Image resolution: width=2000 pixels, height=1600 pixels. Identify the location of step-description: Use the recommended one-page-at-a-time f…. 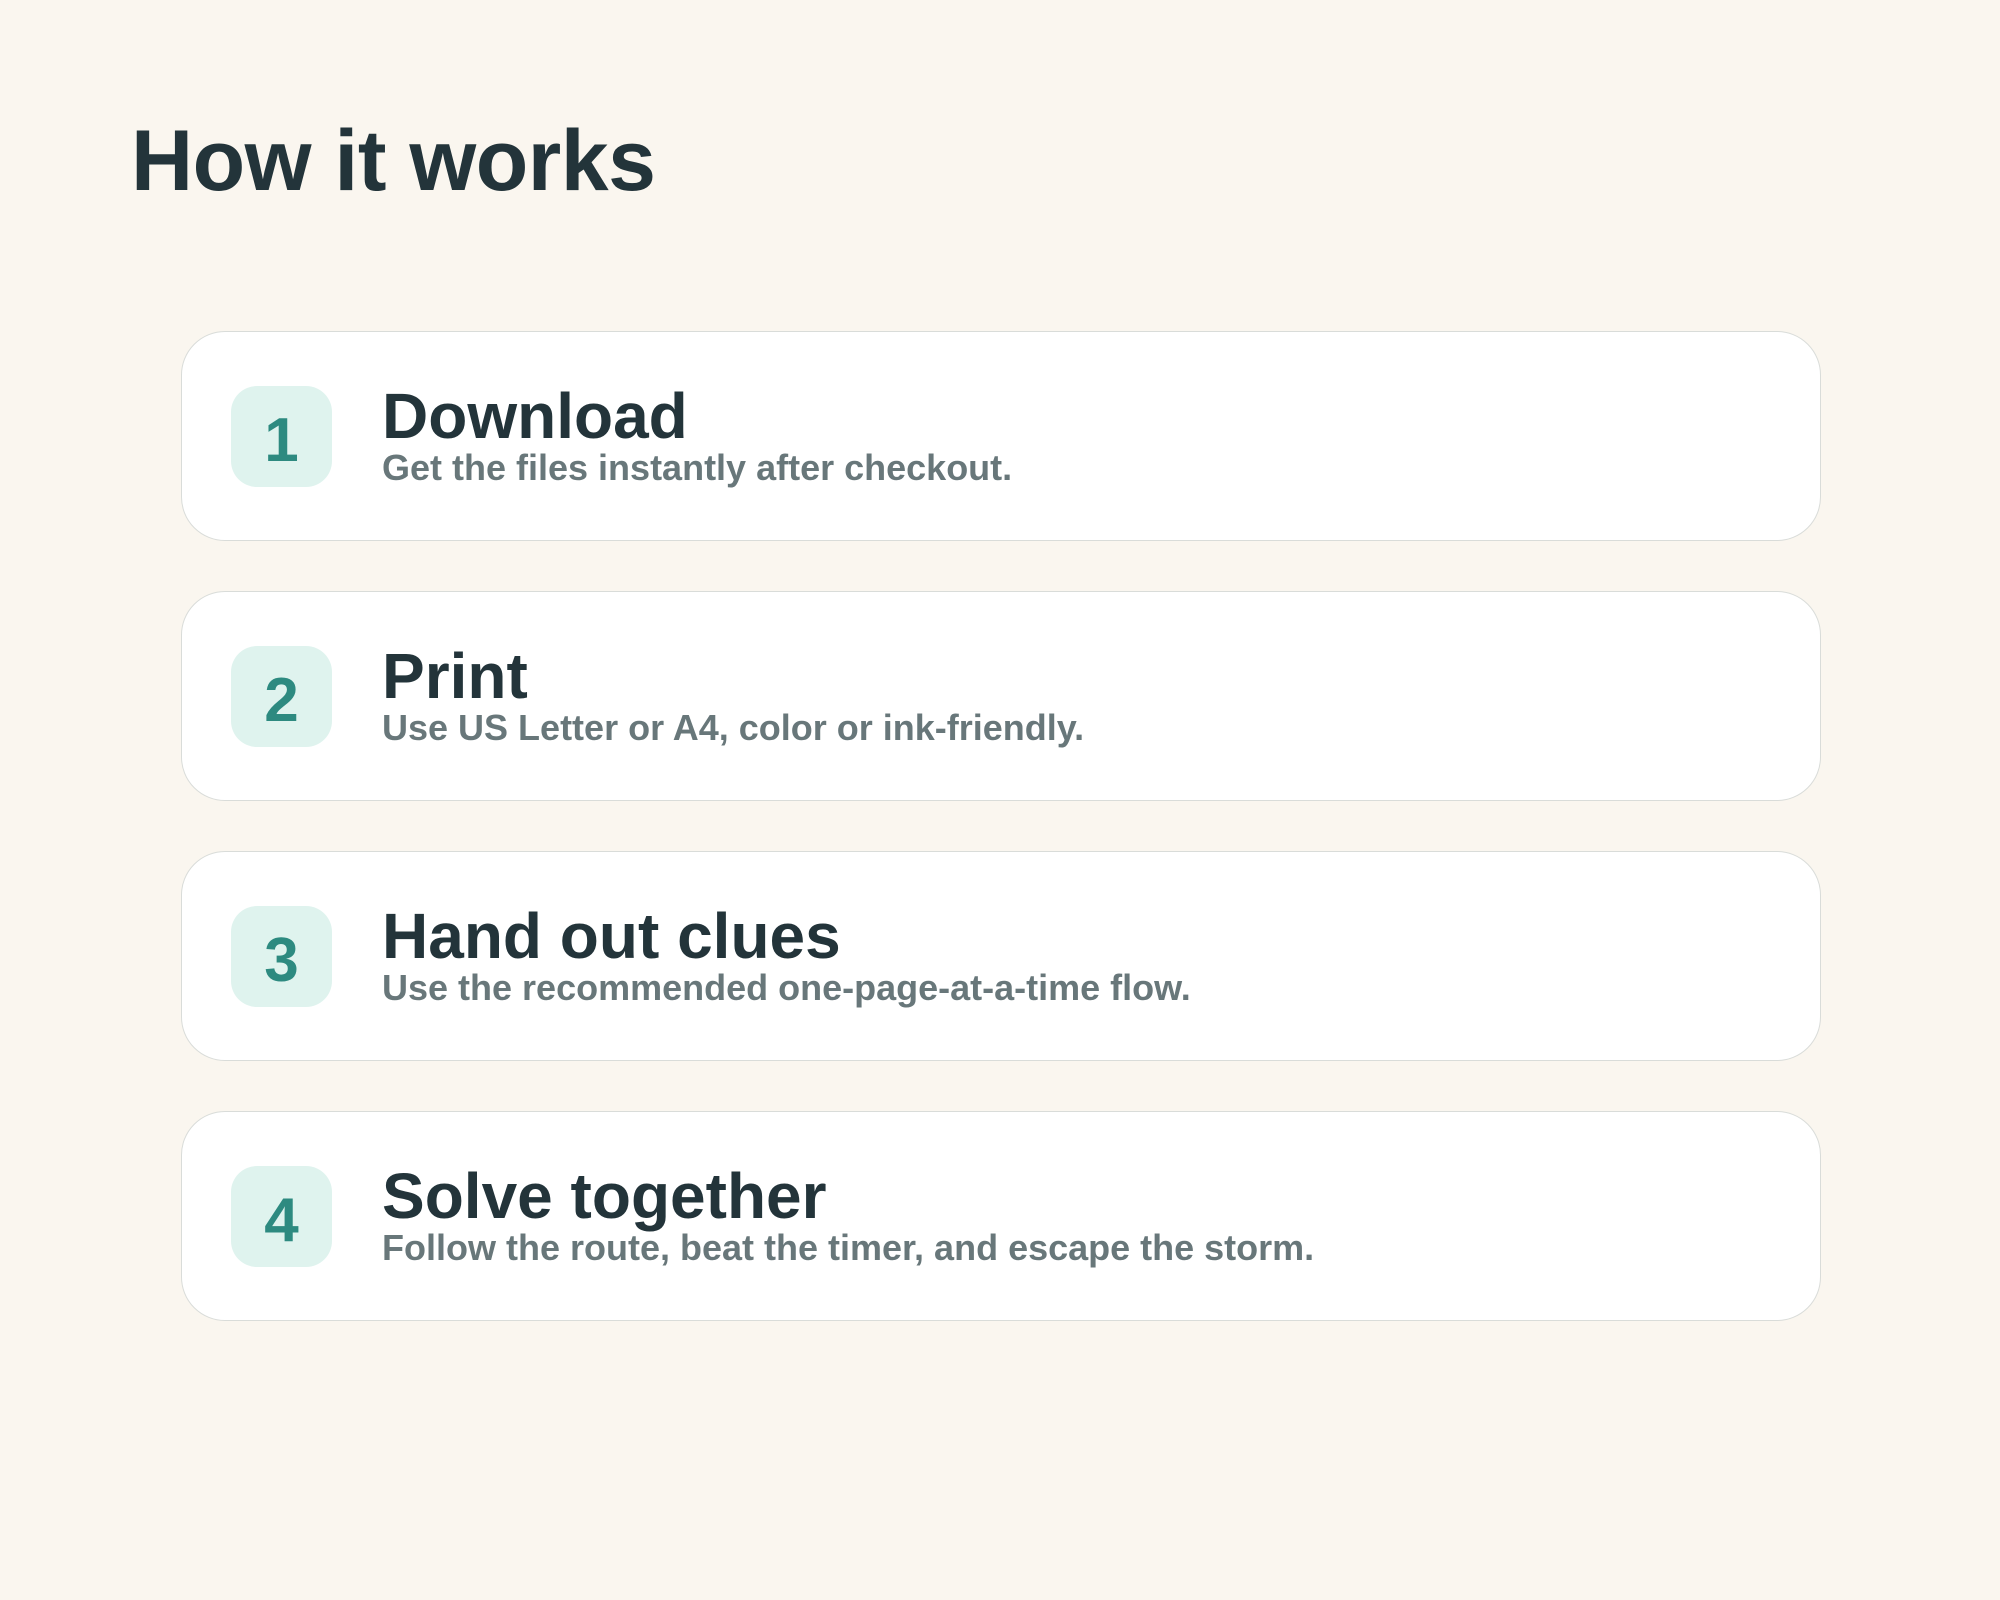
(786, 987).